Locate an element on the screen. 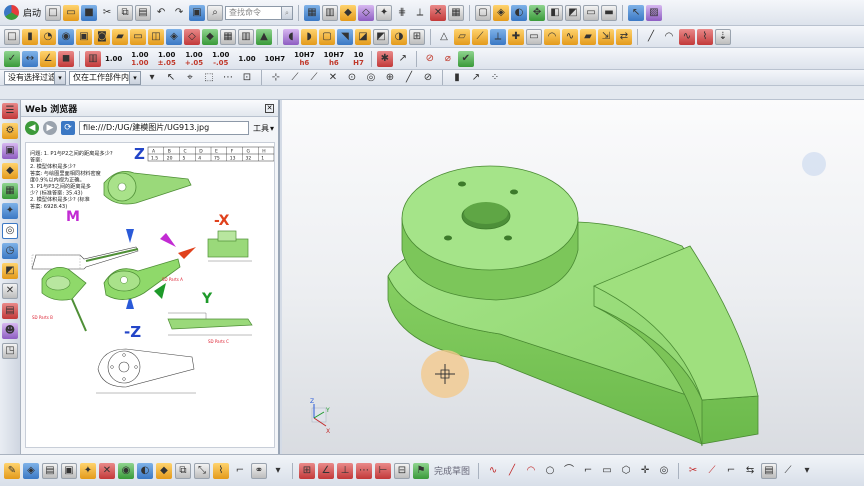  polygon-tool-icon: ⬡ is located at coordinates (626, 471).